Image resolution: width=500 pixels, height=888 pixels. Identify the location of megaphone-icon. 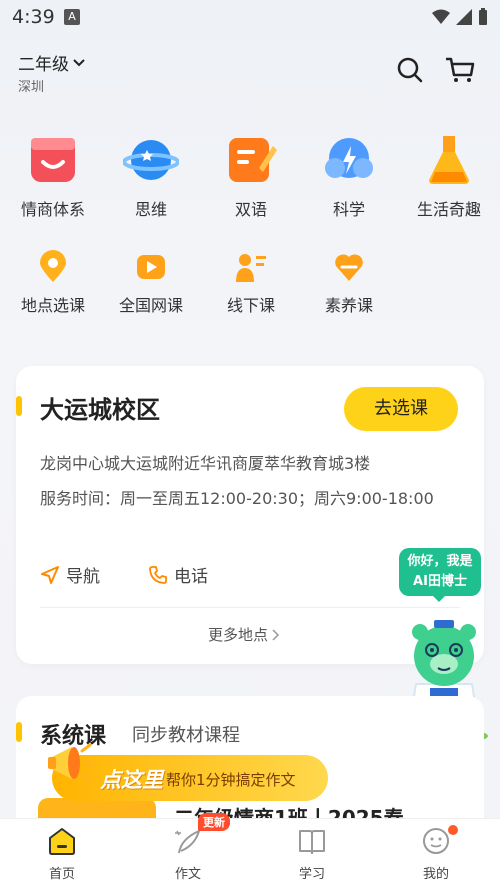
(72, 763).